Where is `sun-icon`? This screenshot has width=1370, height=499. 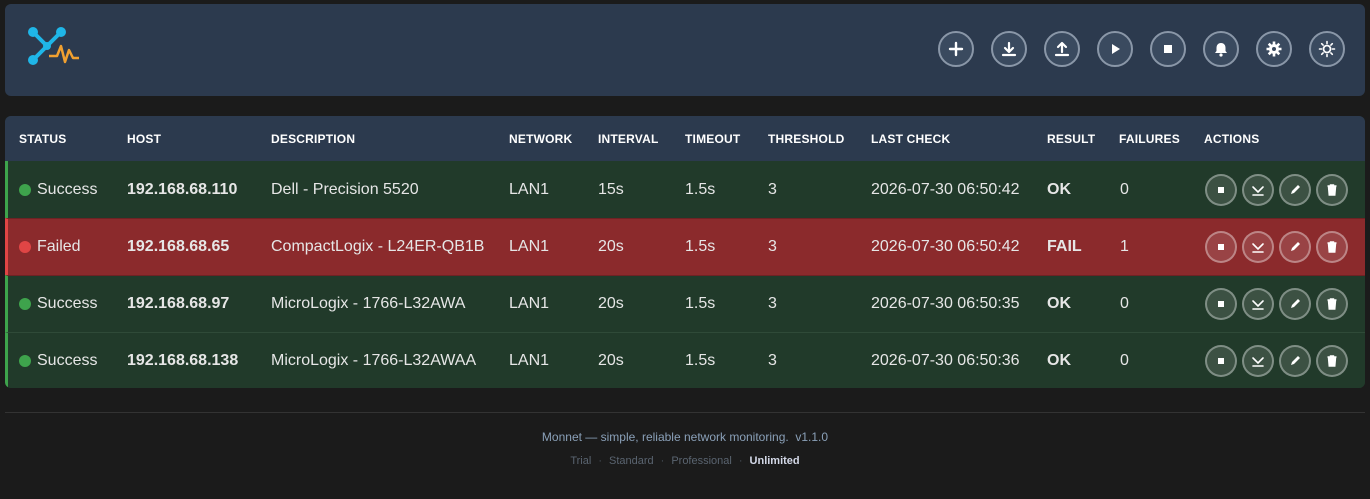 sun-icon is located at coordinates (1327, 49).